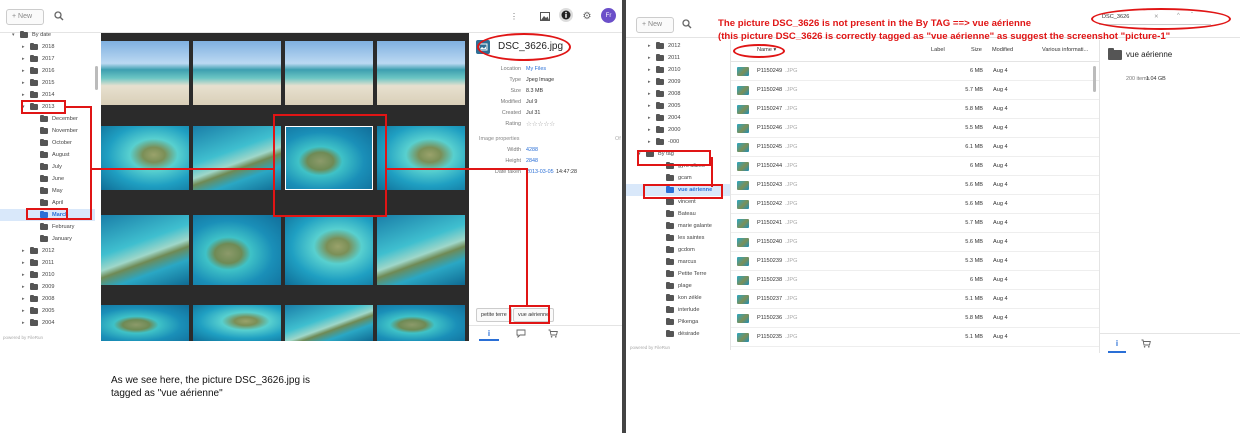 Image resolution: width=1240 pixels, height=433 pixels. Describe the element at coordinates (915, 223) in the screenshot. I see `file-row: P1150241 .JPG 5.7 MB Aug 4` at that location.